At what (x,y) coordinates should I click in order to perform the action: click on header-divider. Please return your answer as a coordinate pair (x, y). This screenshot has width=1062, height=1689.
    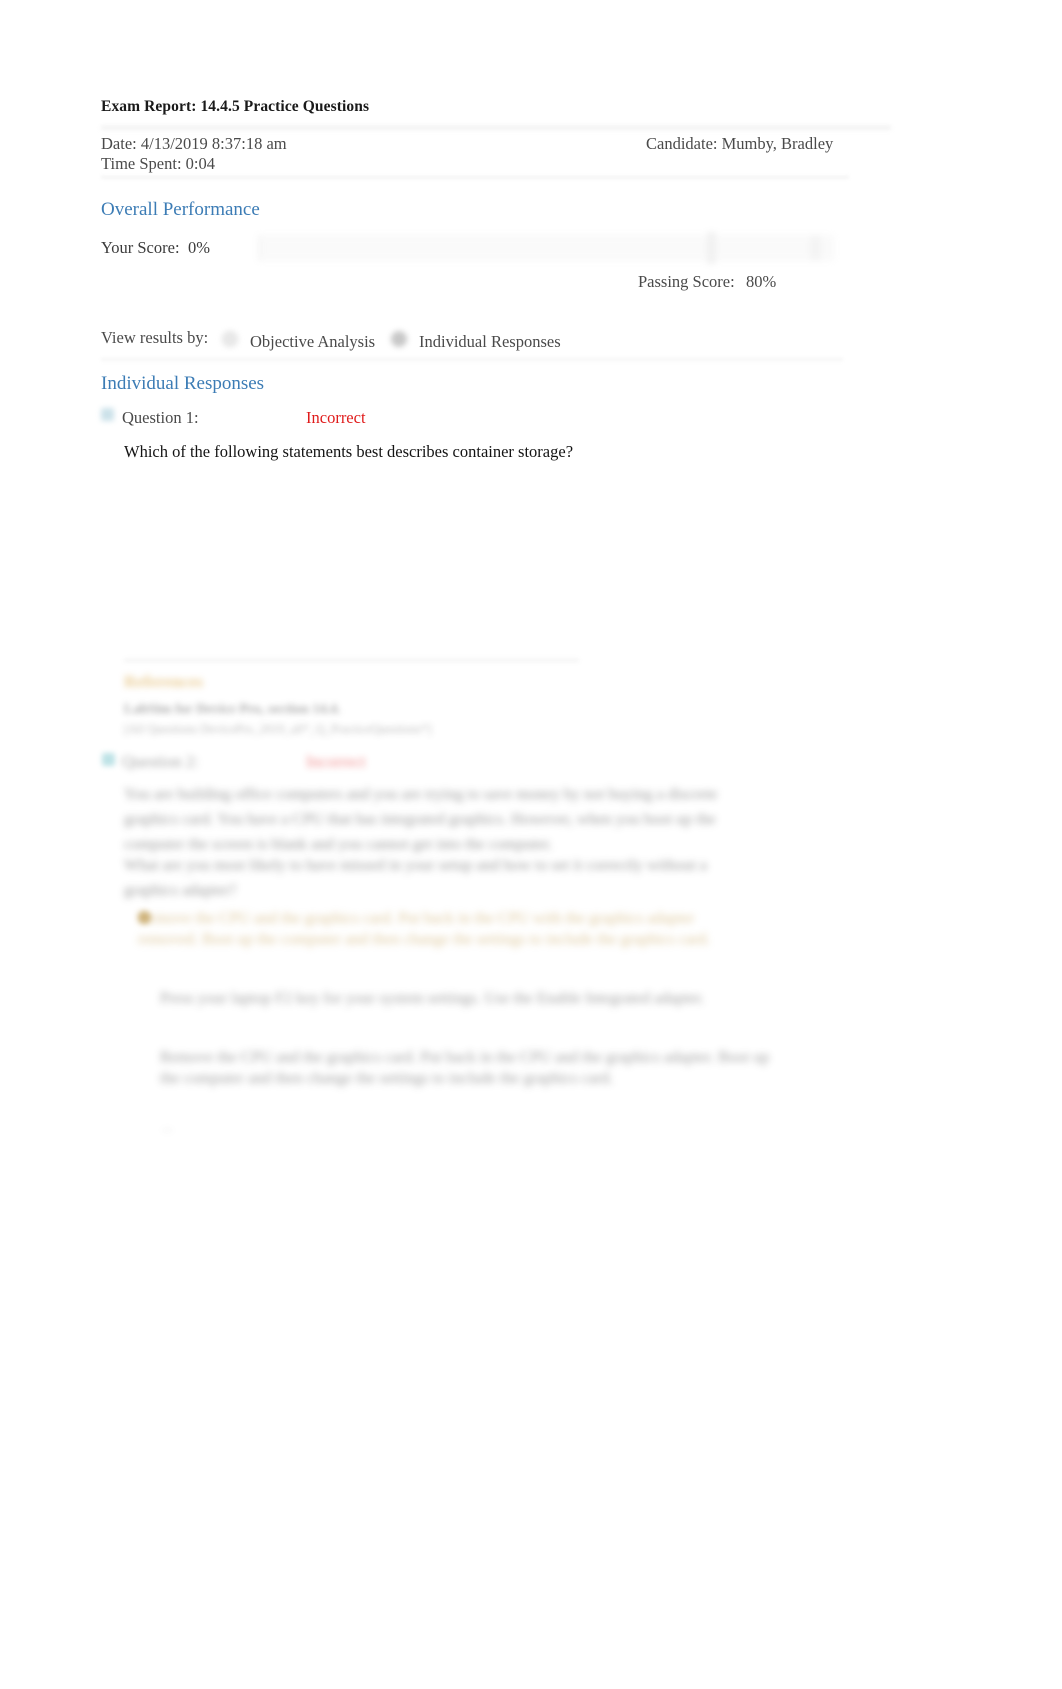
    Looking at the image, I should click on (496, 128).